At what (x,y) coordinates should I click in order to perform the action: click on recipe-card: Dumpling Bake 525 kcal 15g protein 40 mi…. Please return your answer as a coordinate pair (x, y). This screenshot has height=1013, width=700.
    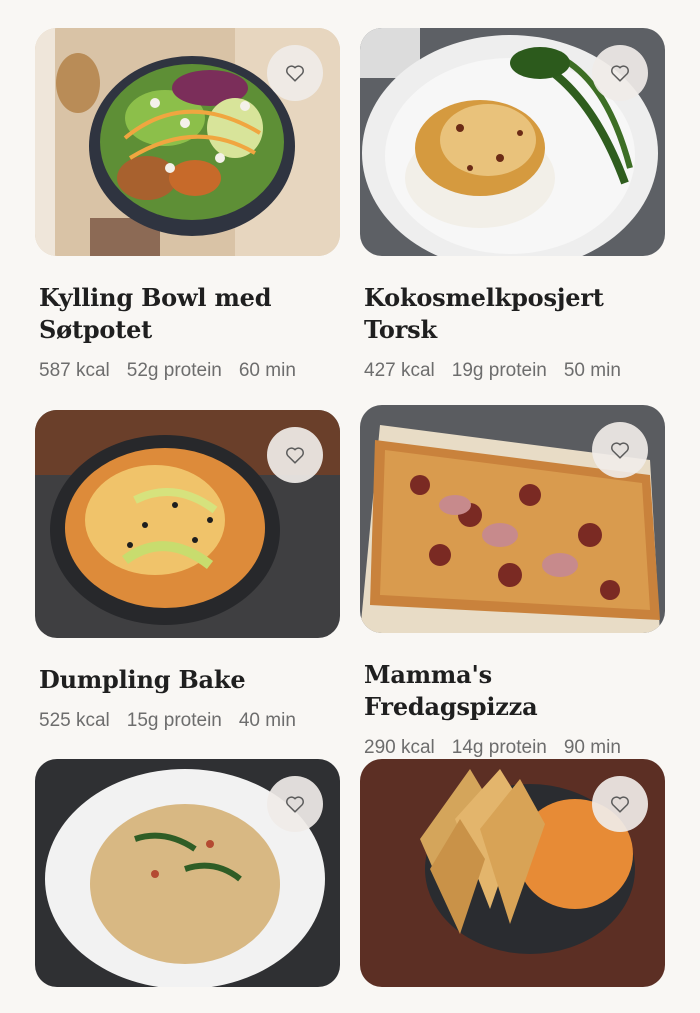
    Looking at the image, I should click on (187, 571).